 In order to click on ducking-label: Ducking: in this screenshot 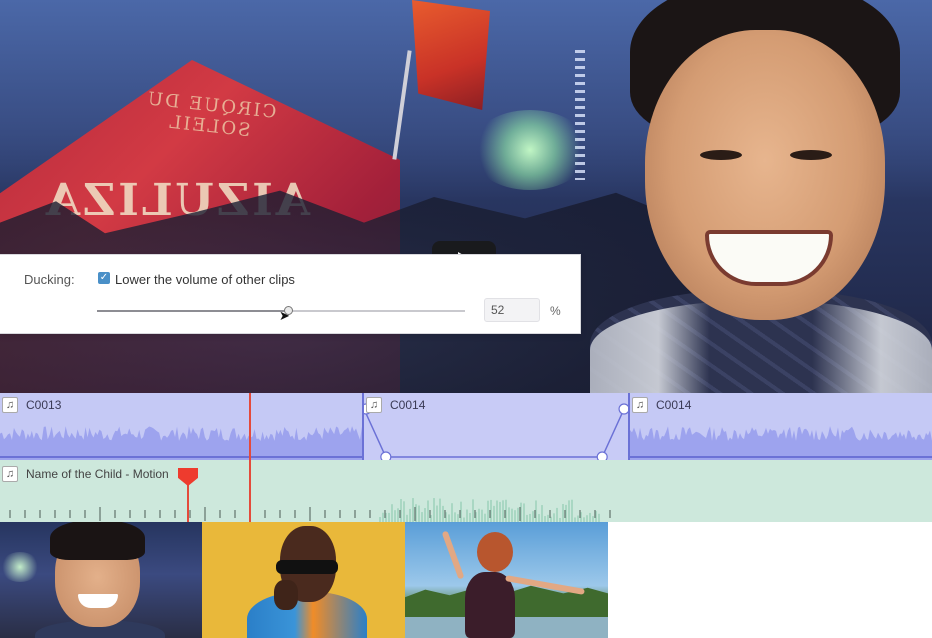, I will do `click(49, 279)`.